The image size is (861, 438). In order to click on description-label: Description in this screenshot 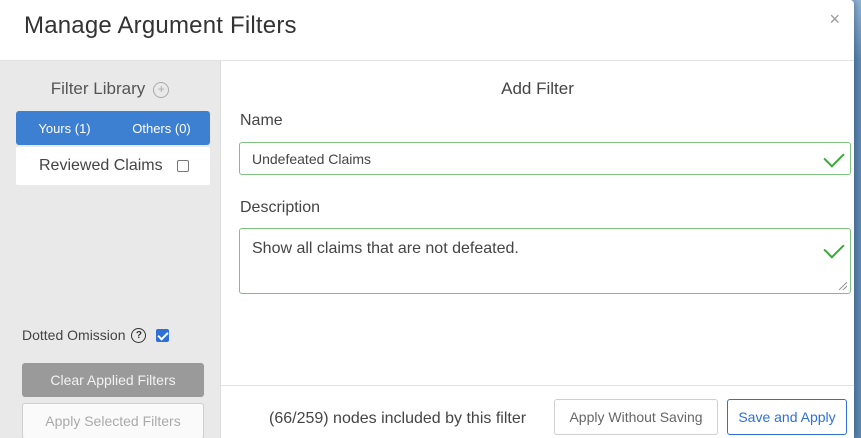, I will do `click(280, 207)`.